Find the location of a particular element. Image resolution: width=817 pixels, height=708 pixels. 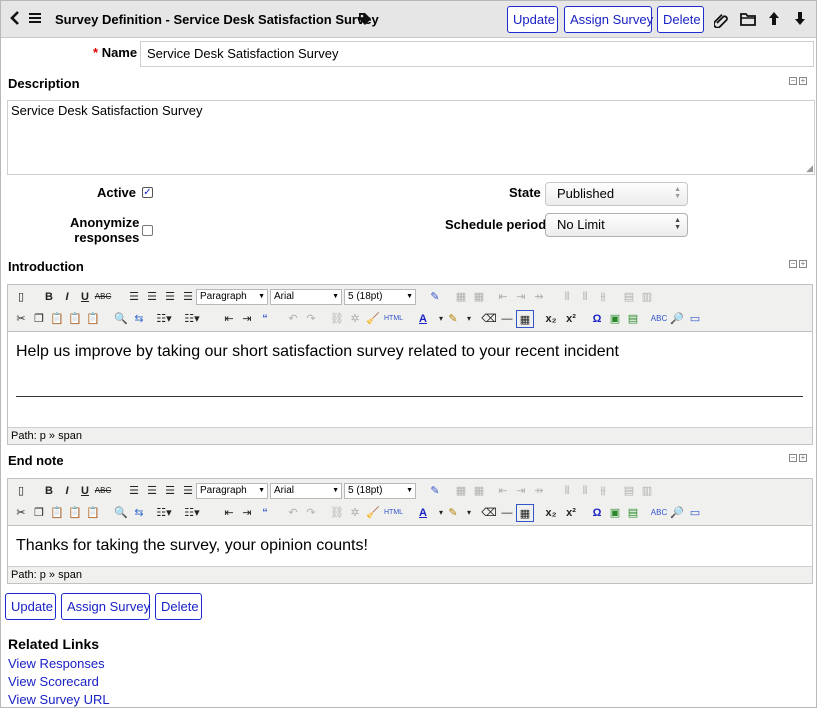

delete-col-icon: ⫵ is located at coordinates (603, 297).